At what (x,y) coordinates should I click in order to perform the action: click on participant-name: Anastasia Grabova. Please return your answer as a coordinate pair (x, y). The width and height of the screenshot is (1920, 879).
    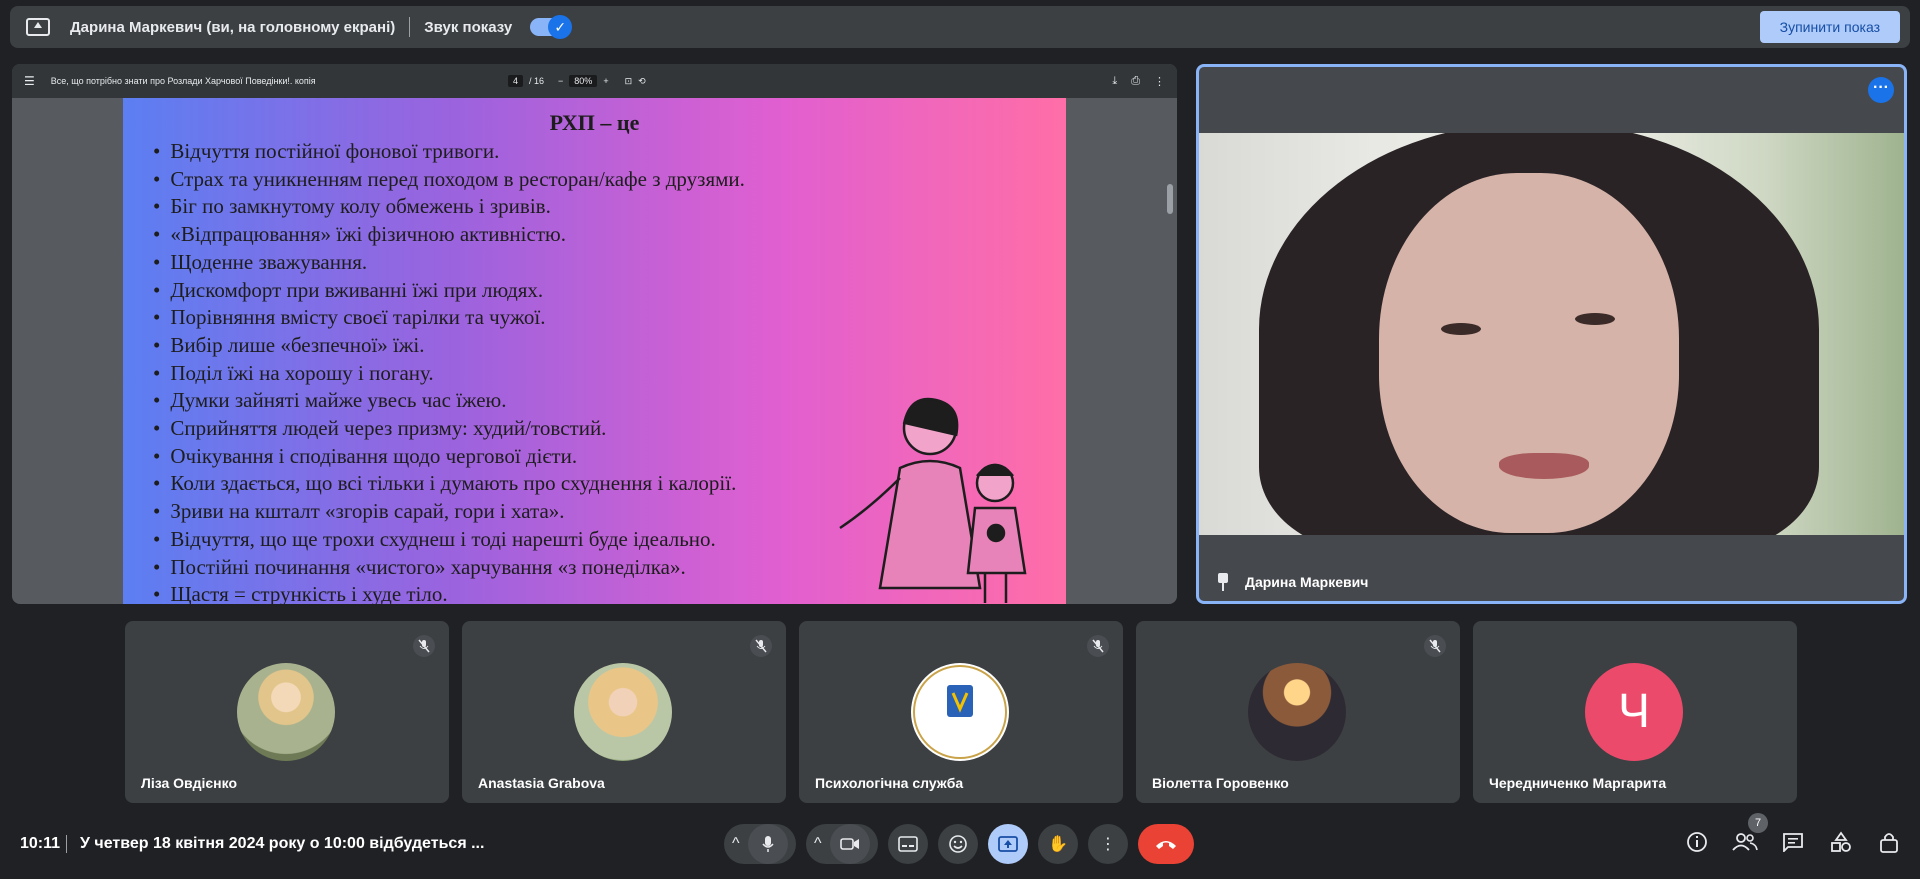
    Looking at the image, I should click on (541, 783).